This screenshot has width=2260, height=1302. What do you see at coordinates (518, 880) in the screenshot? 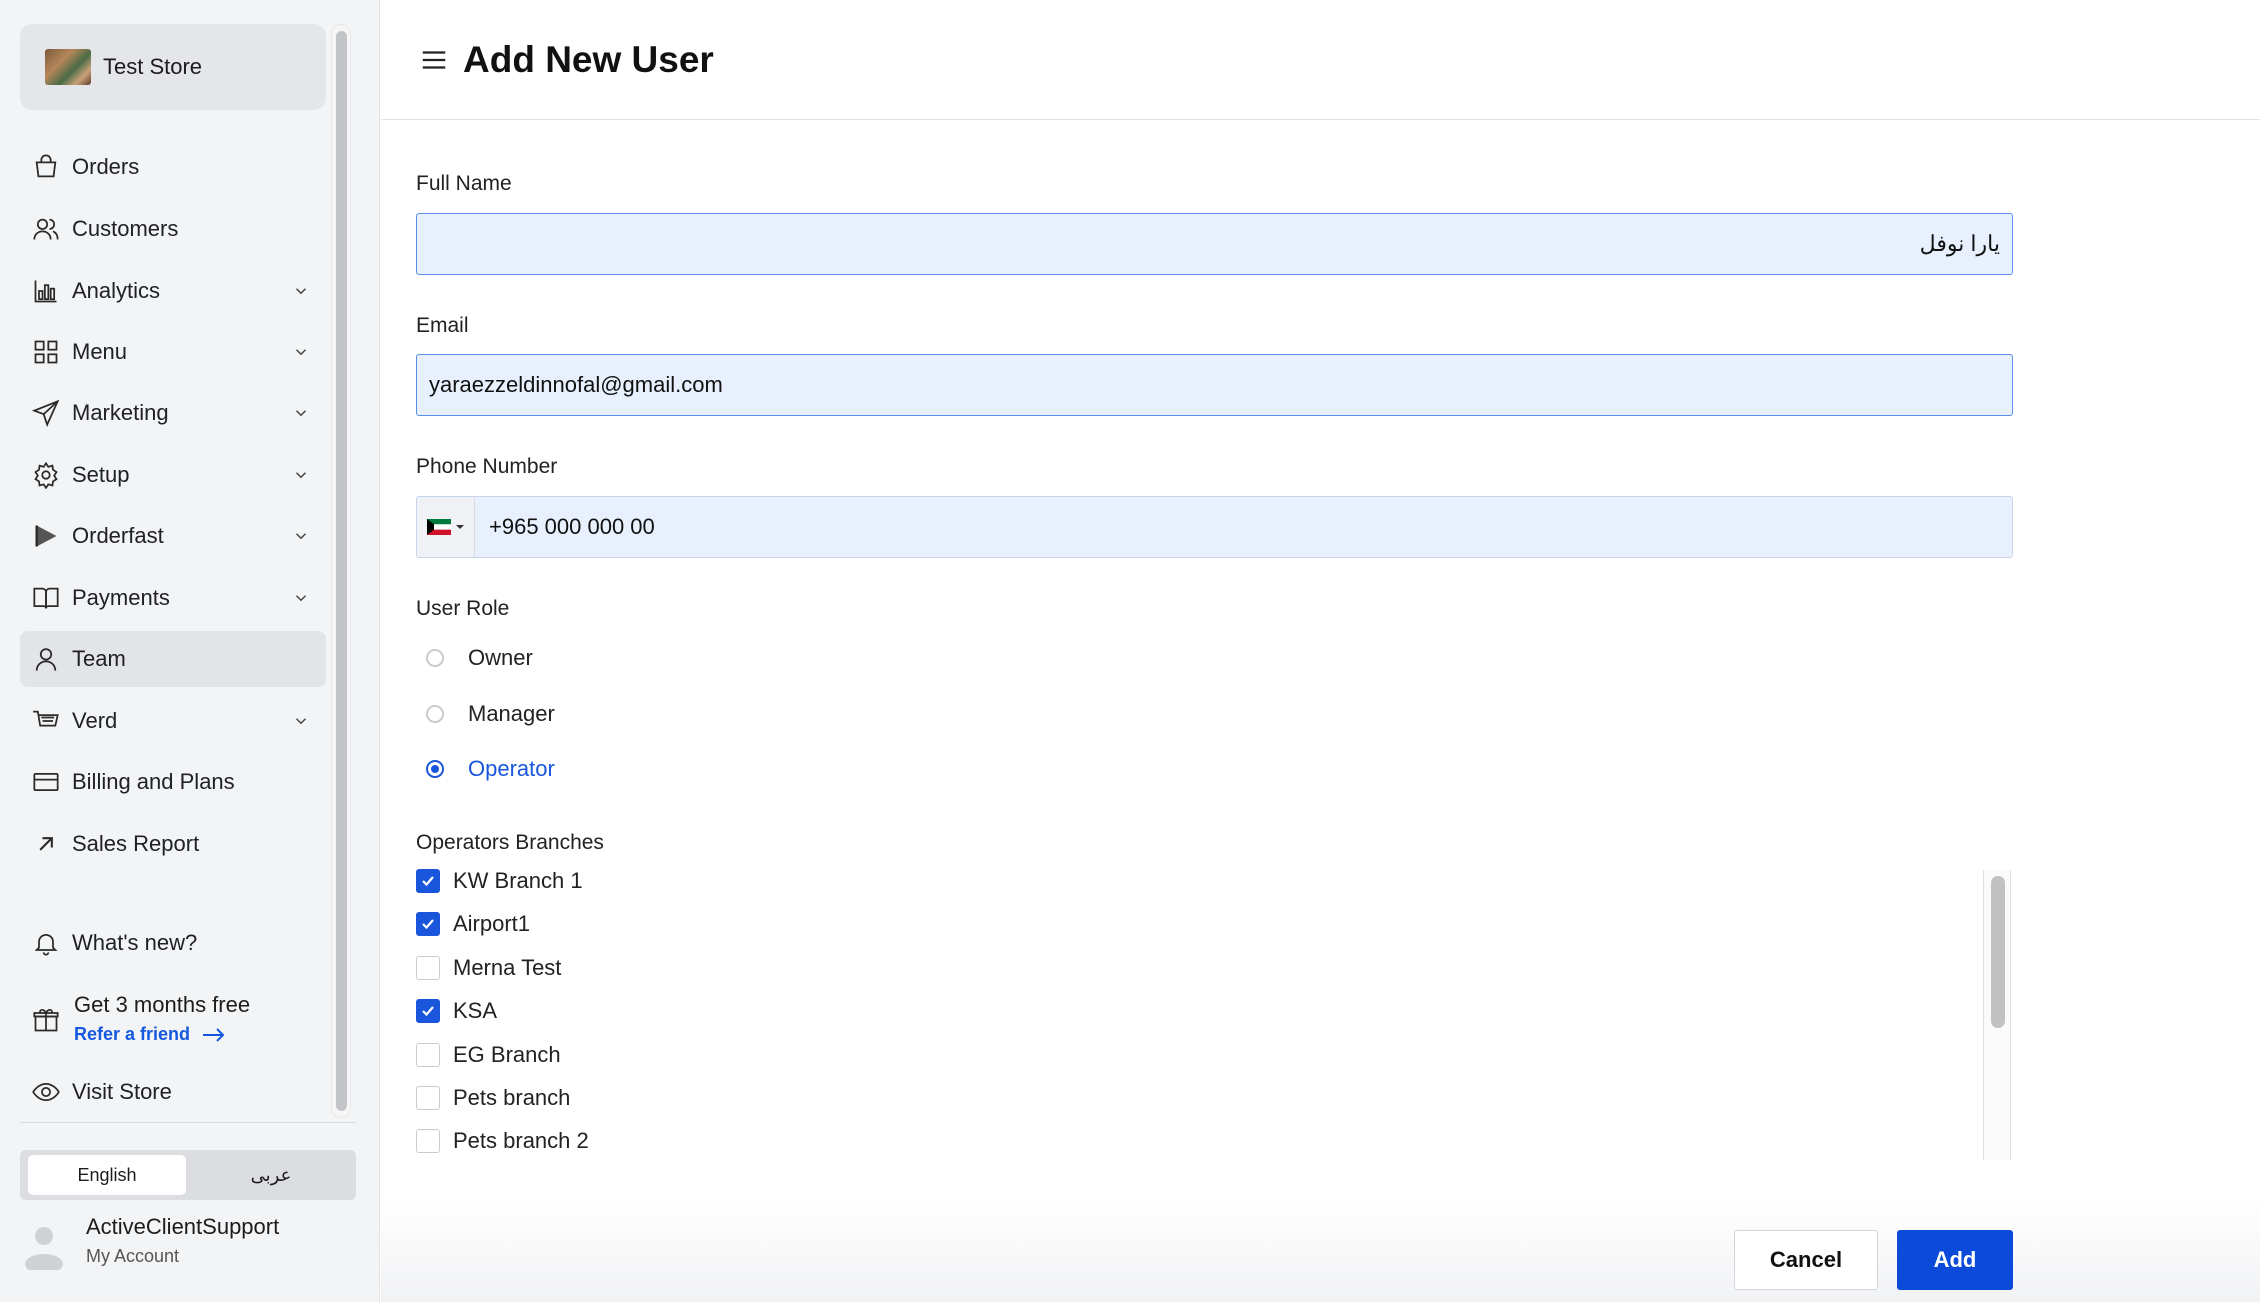
I see `branch-label: KW Branch 1` at bounding box center [518, 880].